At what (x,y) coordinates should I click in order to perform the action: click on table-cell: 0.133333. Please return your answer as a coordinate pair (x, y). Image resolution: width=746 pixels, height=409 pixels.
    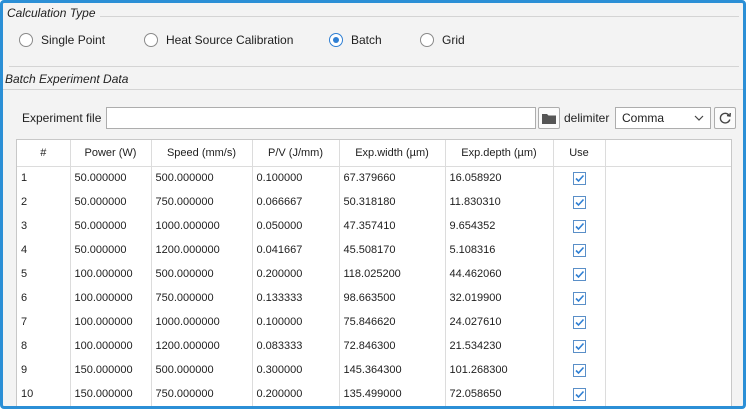
    Looking at the image, I should click on (296, 298).